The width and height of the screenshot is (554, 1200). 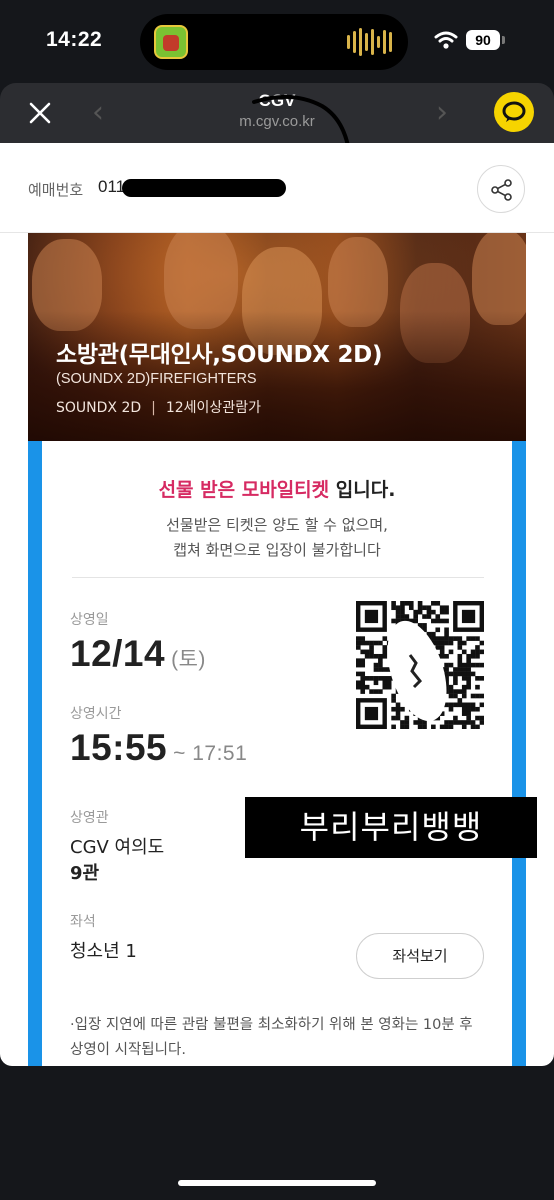 What do you see at coordinates (514, 112) in the screenshot?
I see `talk-bubble-icon` at bounding box center [514, 112].